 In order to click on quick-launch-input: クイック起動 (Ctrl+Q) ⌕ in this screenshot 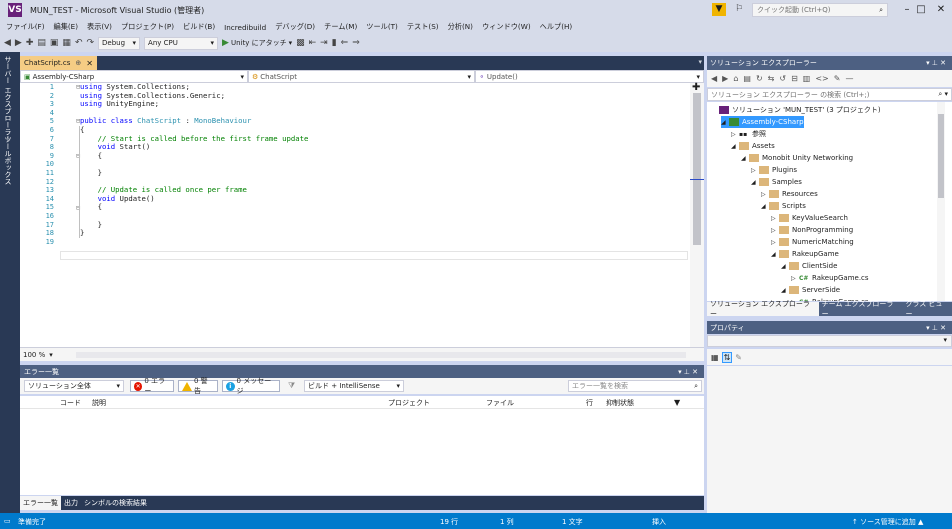, I will do `click(820, 10)`.